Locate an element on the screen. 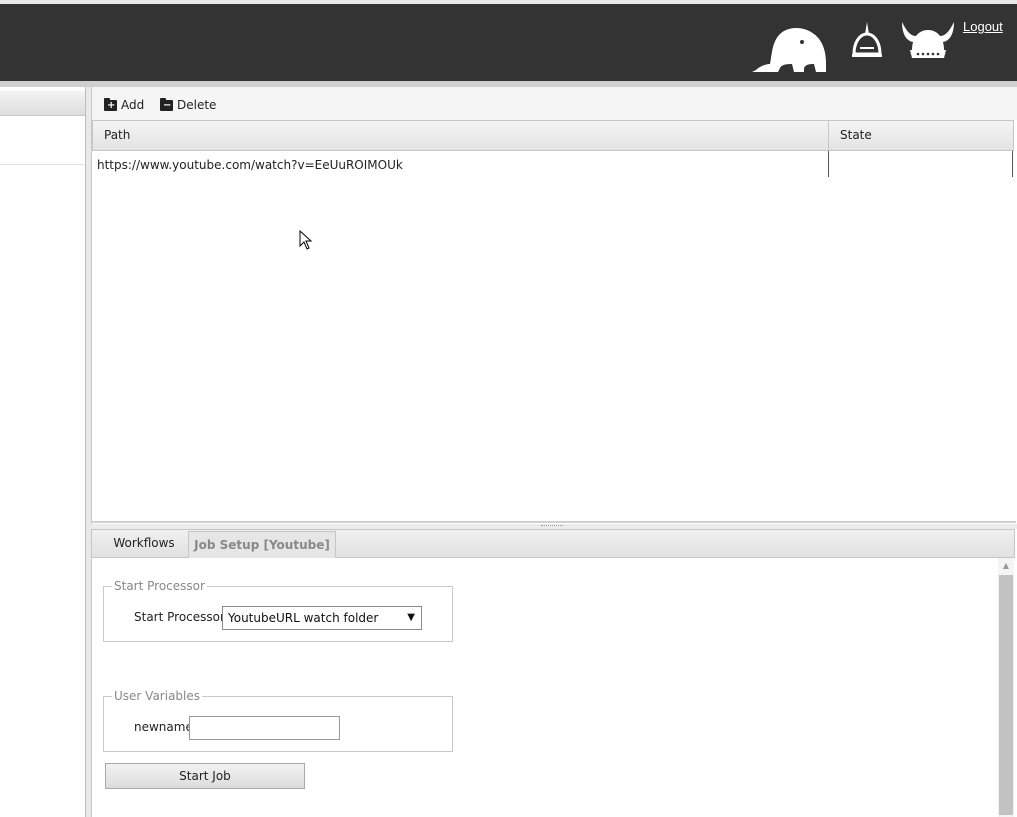  logout-link: Logout is located at coordinates (983, 26).